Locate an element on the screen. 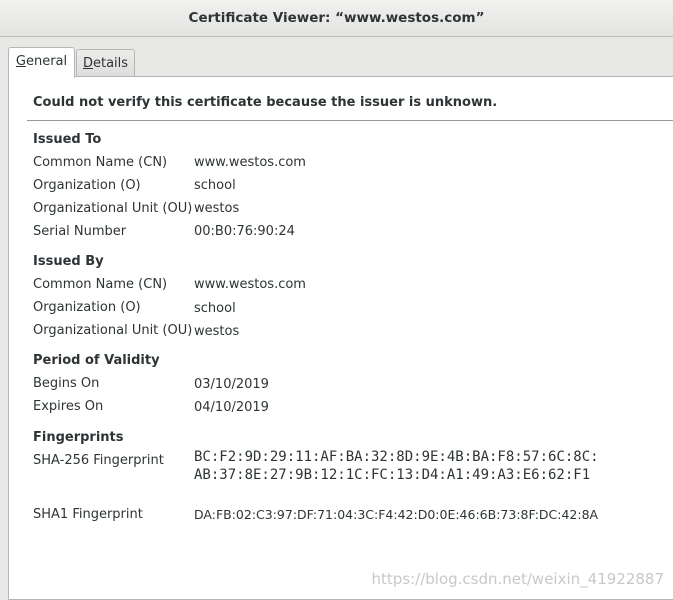  issued-to-o-value: school is located at coordinates (215, 185).